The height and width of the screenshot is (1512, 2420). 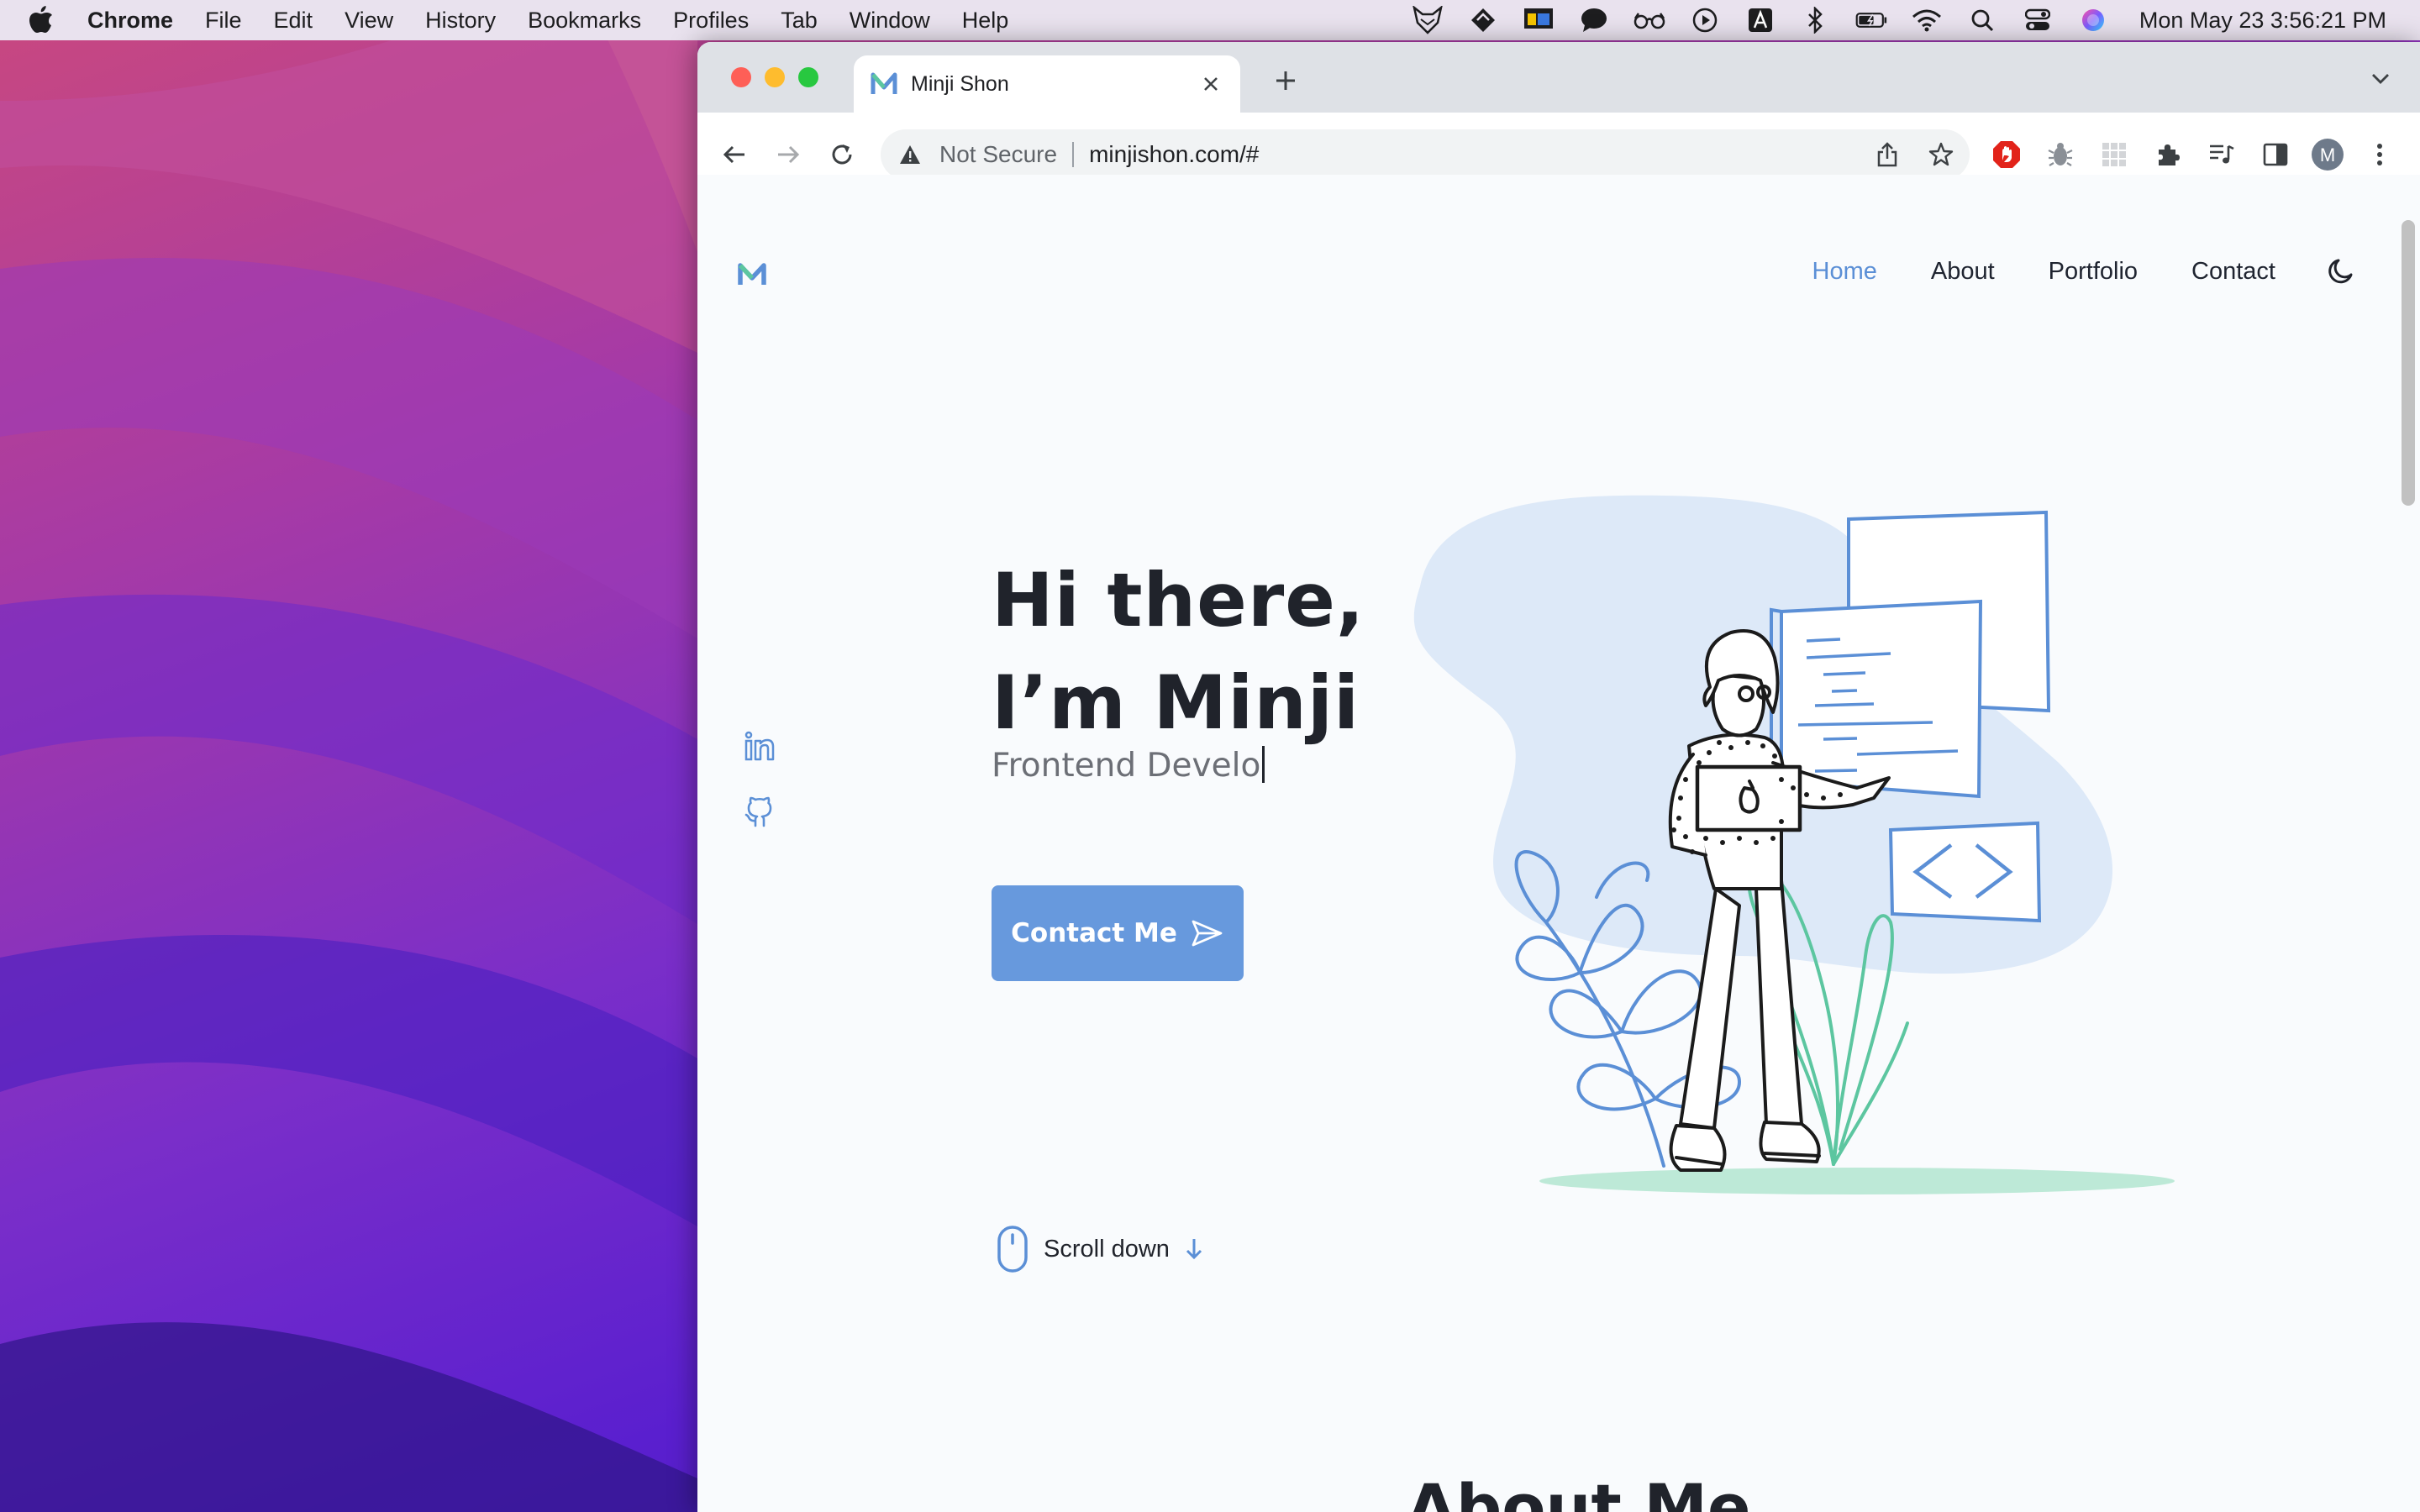 What do you see at coordinates (1107, 1249) in the screenshot?
I see `scroll-down-label: Scroll down` at bounding box center [1107, 1249].